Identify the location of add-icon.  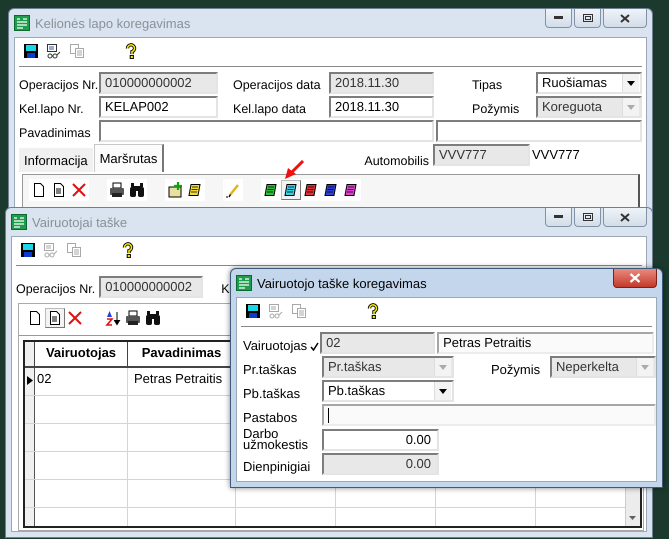
(175, 190).